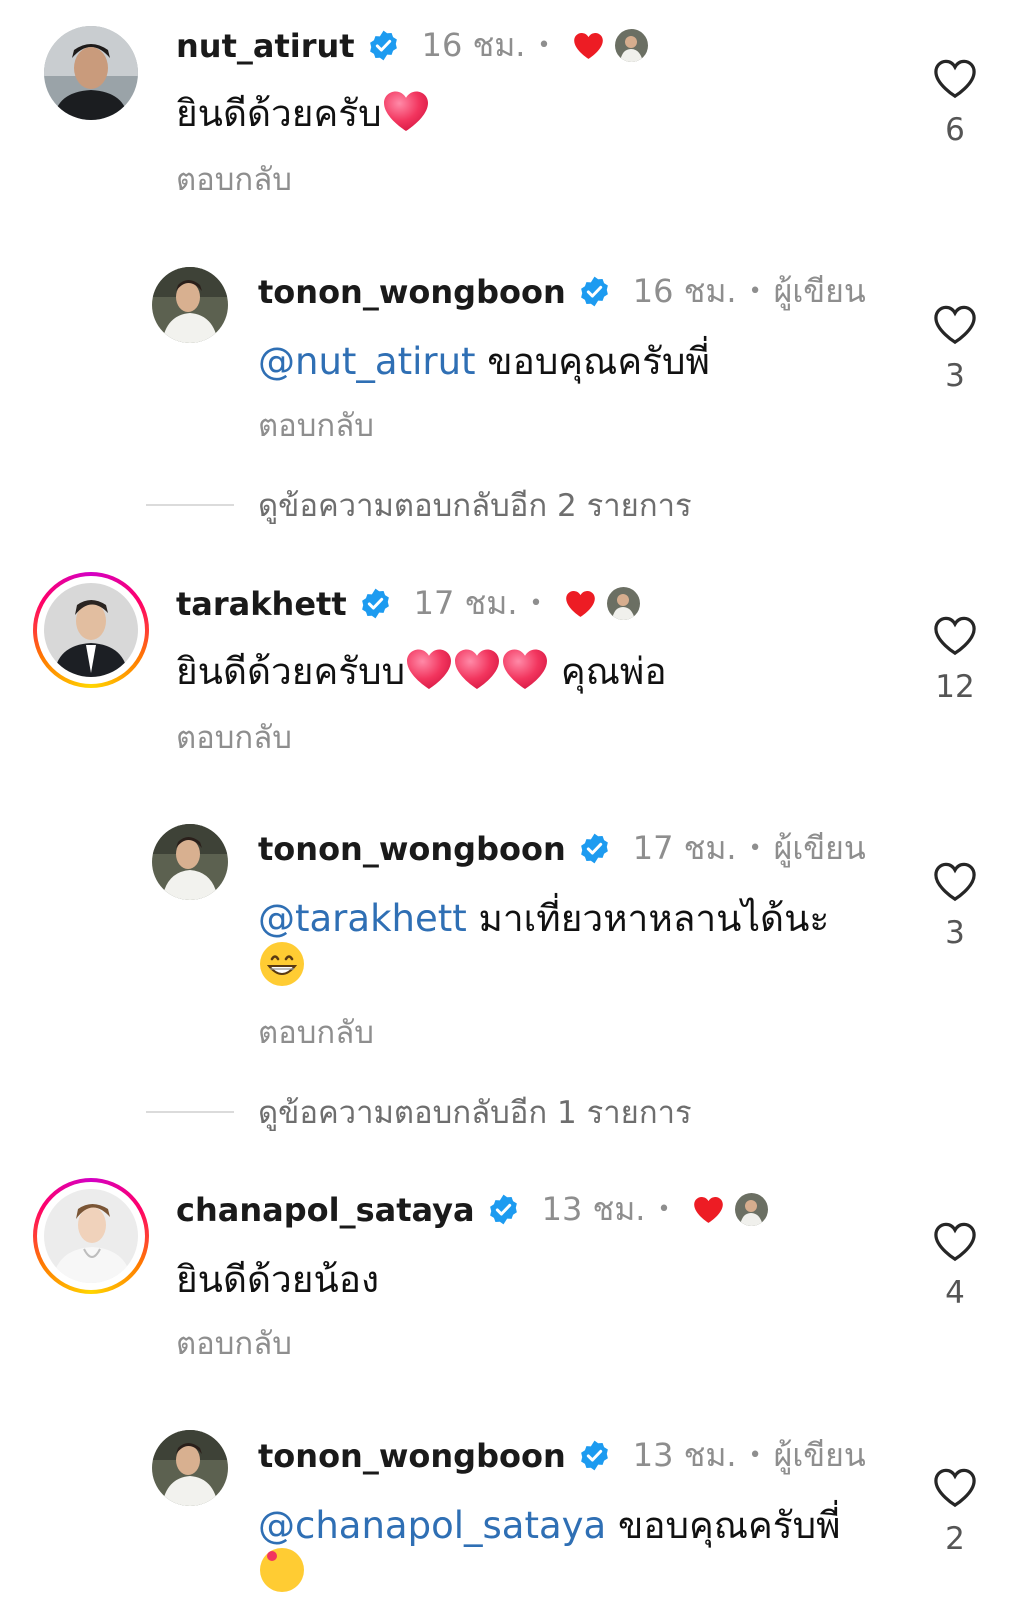 This screenshot has height=1603, width=1036. I want to click on comment-text: ยินดีด้วยครับ, so click(303, 113).